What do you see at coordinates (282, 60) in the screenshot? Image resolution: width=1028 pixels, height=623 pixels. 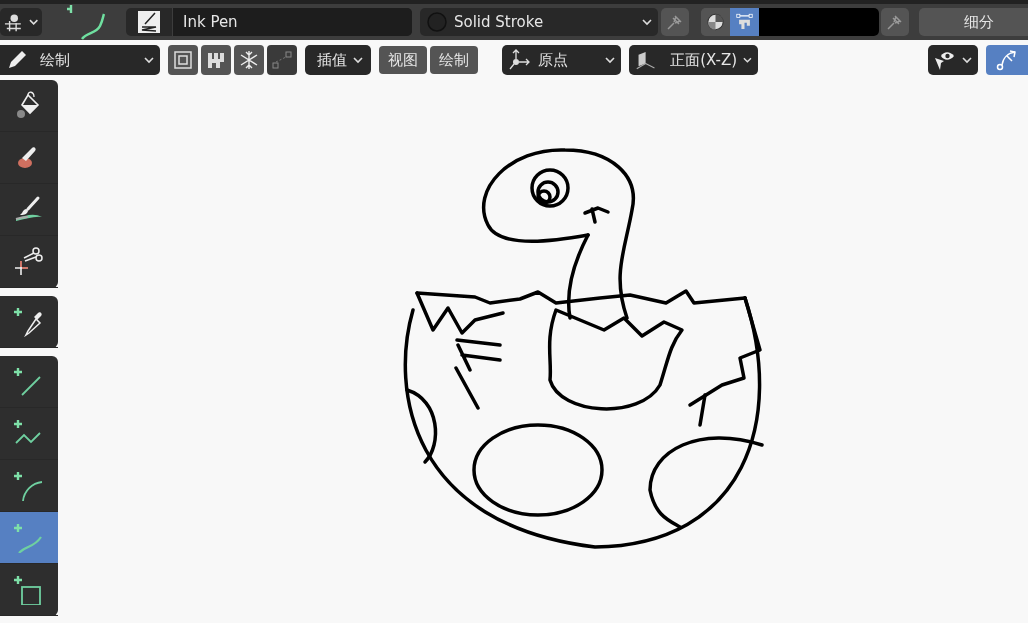 I see `dashed-line-icon` at bounding box center [282, 60].